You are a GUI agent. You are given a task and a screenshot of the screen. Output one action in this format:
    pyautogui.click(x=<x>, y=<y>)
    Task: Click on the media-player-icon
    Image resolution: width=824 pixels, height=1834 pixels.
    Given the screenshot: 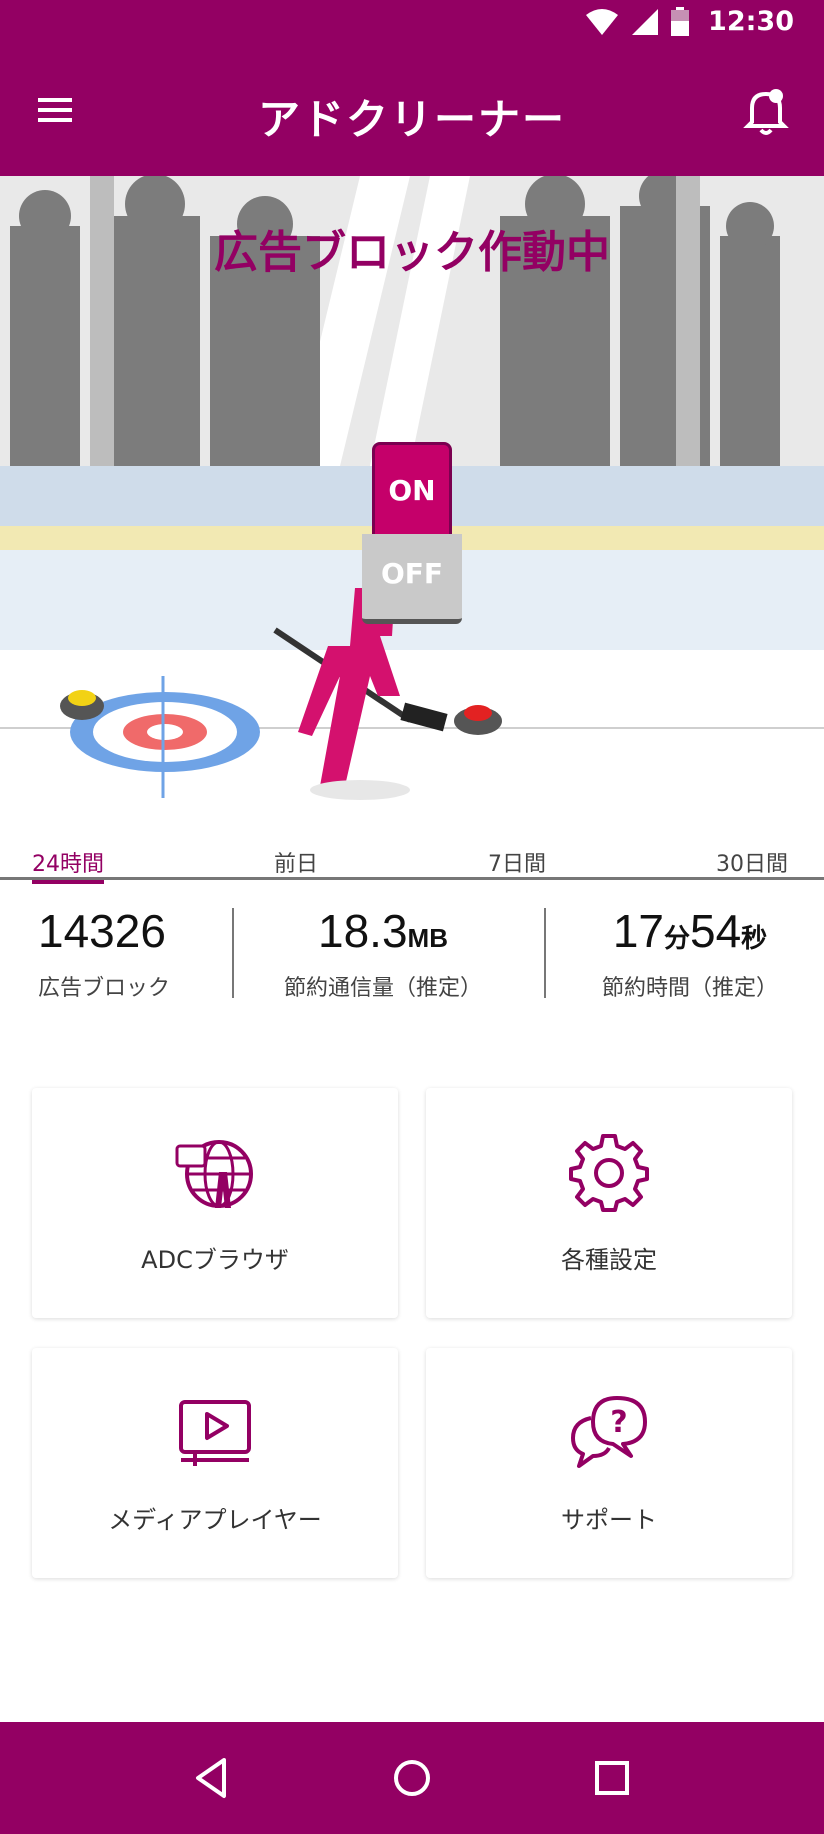 What is the action you would take?
    pyautogui.click(x=215, y=1433)
    